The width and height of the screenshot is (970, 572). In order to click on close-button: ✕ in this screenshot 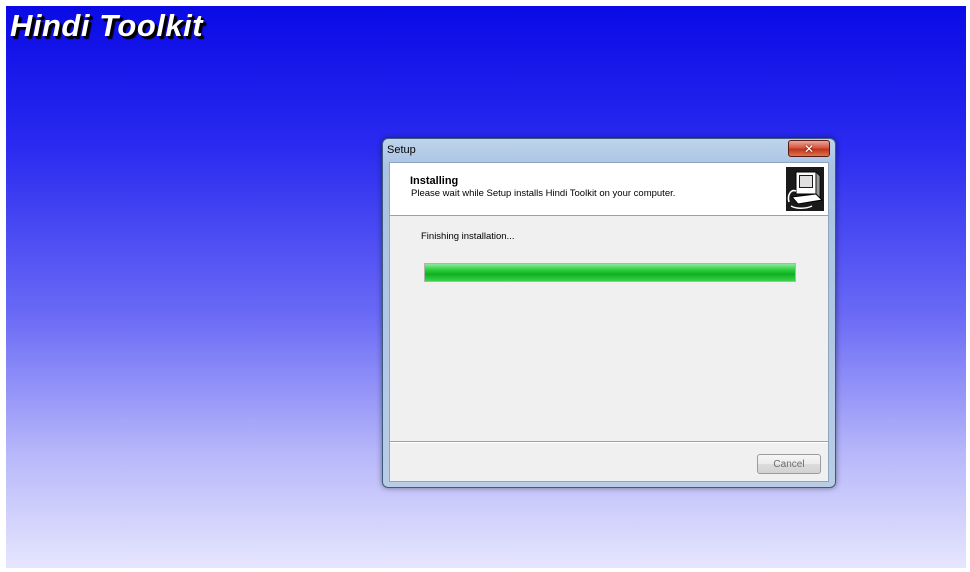, I will do `click(809, 148)`.